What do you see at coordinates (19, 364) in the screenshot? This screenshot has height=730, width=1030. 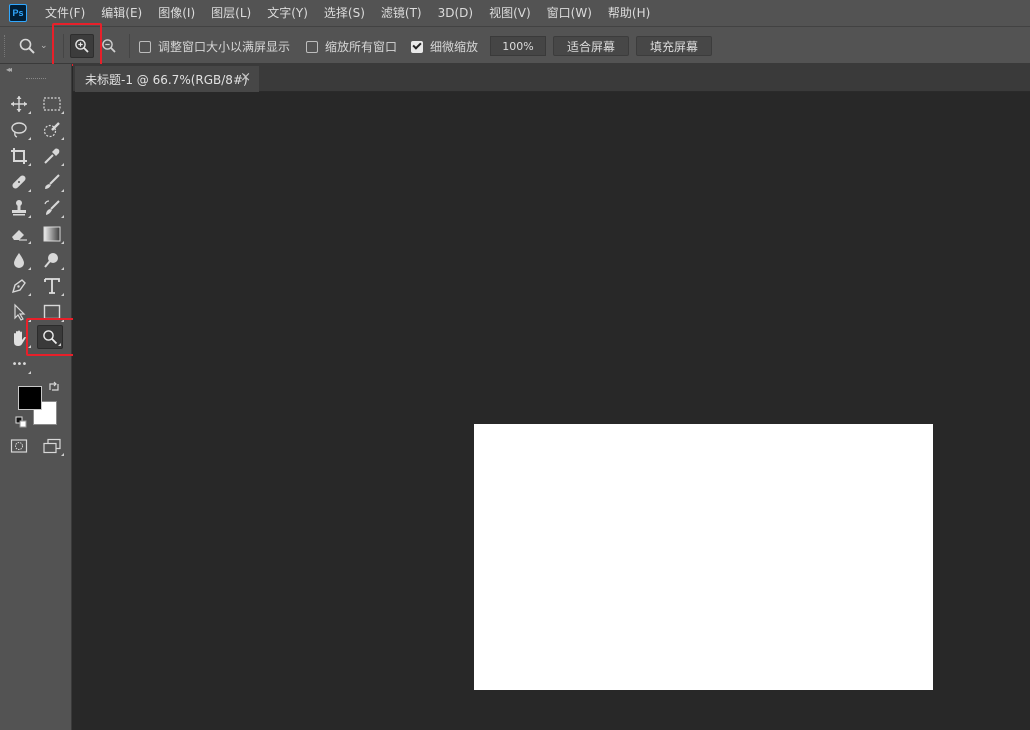 I see `more-dots-icon: •••` at bounding box center [19, 364].